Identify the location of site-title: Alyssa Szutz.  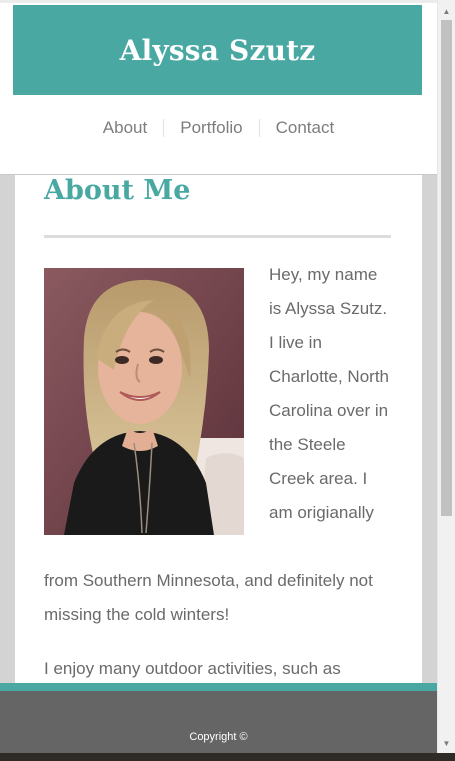
(218, 50).